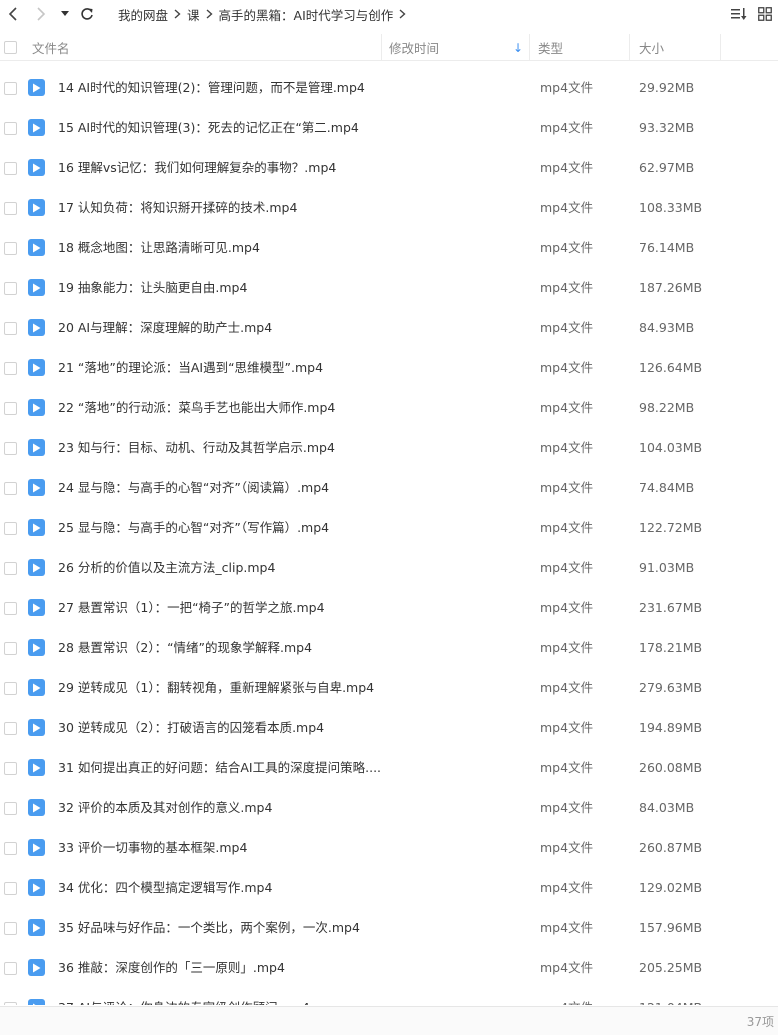  Describe the element at coordinates (389, 368) in the screenshot. I see `file-row: 21 “落地”的理论派：当AI遇到“思维模型”.mp4 mp4文件 126.64MB` at that location.